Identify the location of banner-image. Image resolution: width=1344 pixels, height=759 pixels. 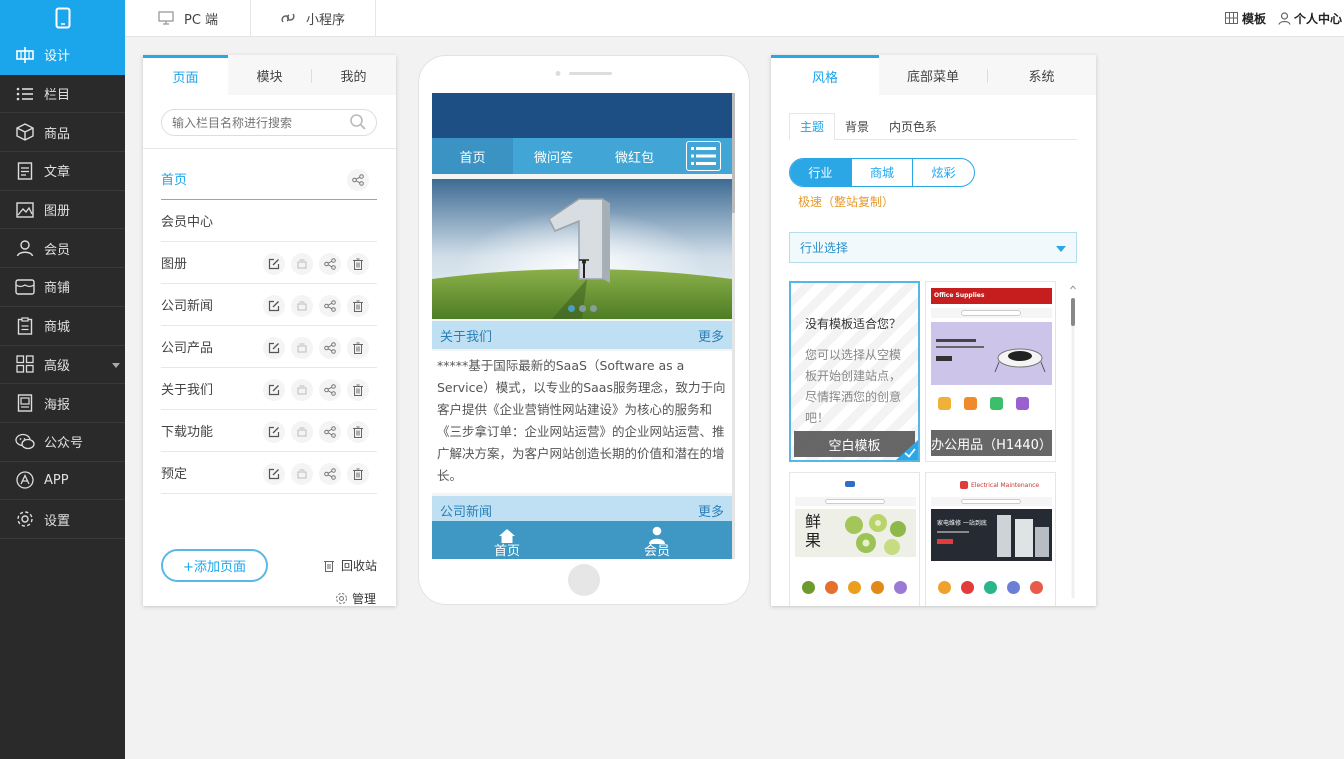
(582, 249).